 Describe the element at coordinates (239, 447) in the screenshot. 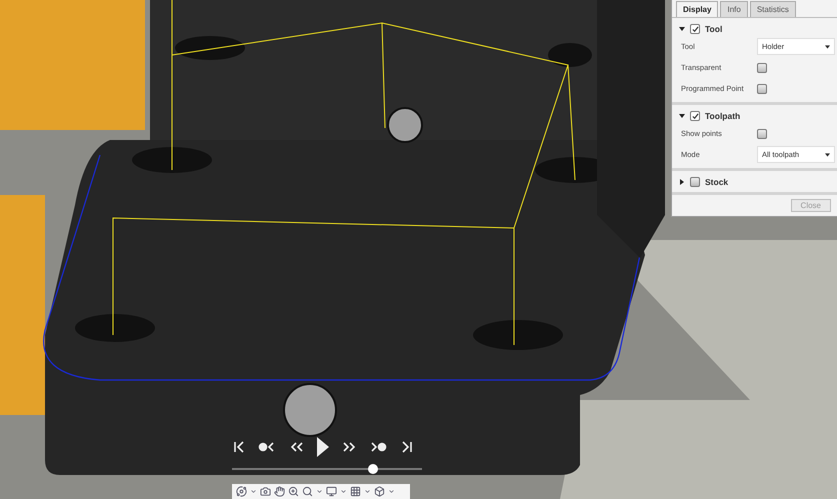

I see `skip-to-start-icon` at that location.